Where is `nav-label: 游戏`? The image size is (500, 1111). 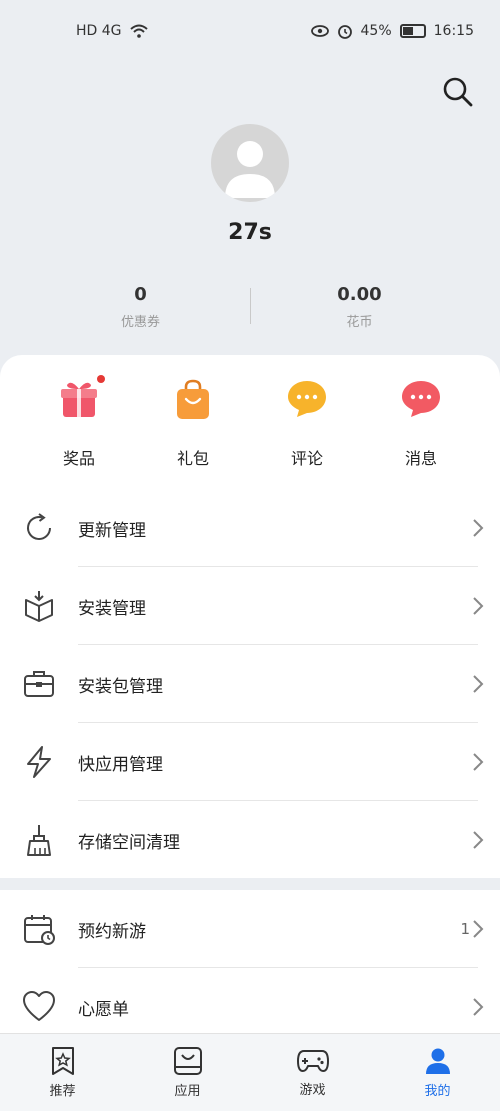
nav-label: 游戏 is located at coordinates (312, 1090).